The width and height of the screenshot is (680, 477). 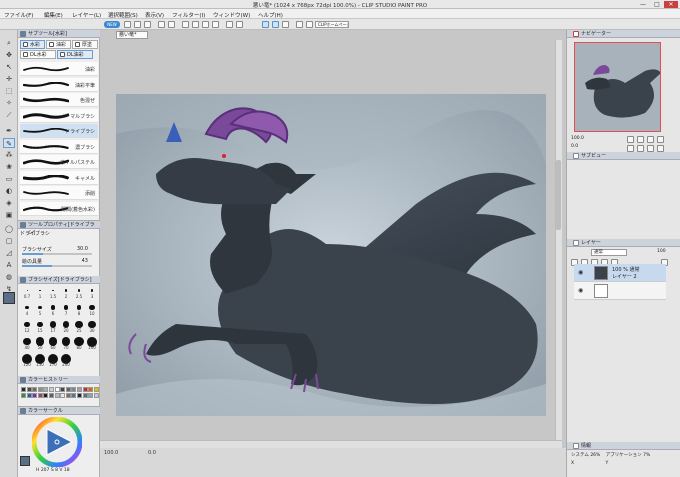 What do you see at coordinates (32, 44) in the screenshot?
I see `tab-watercolor: 水彩` at bounding box center [32, 44].